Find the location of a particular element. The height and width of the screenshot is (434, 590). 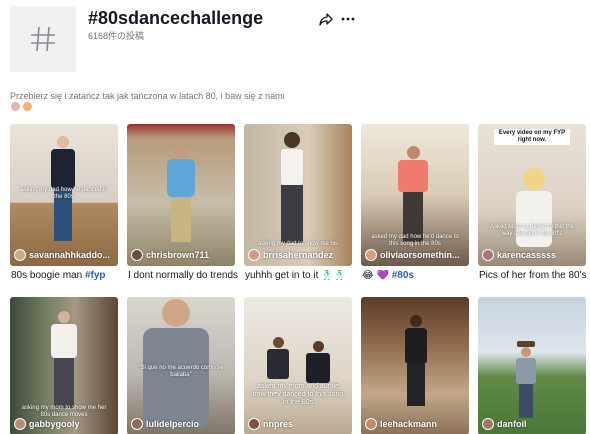

author-name: nnpres is located at coordinates (278, 424).